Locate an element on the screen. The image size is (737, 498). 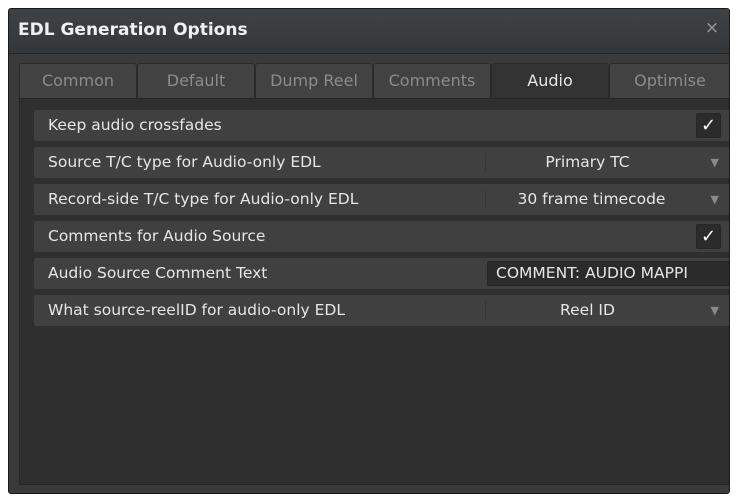
tab-default: Default is located at coordinates (196, 80).